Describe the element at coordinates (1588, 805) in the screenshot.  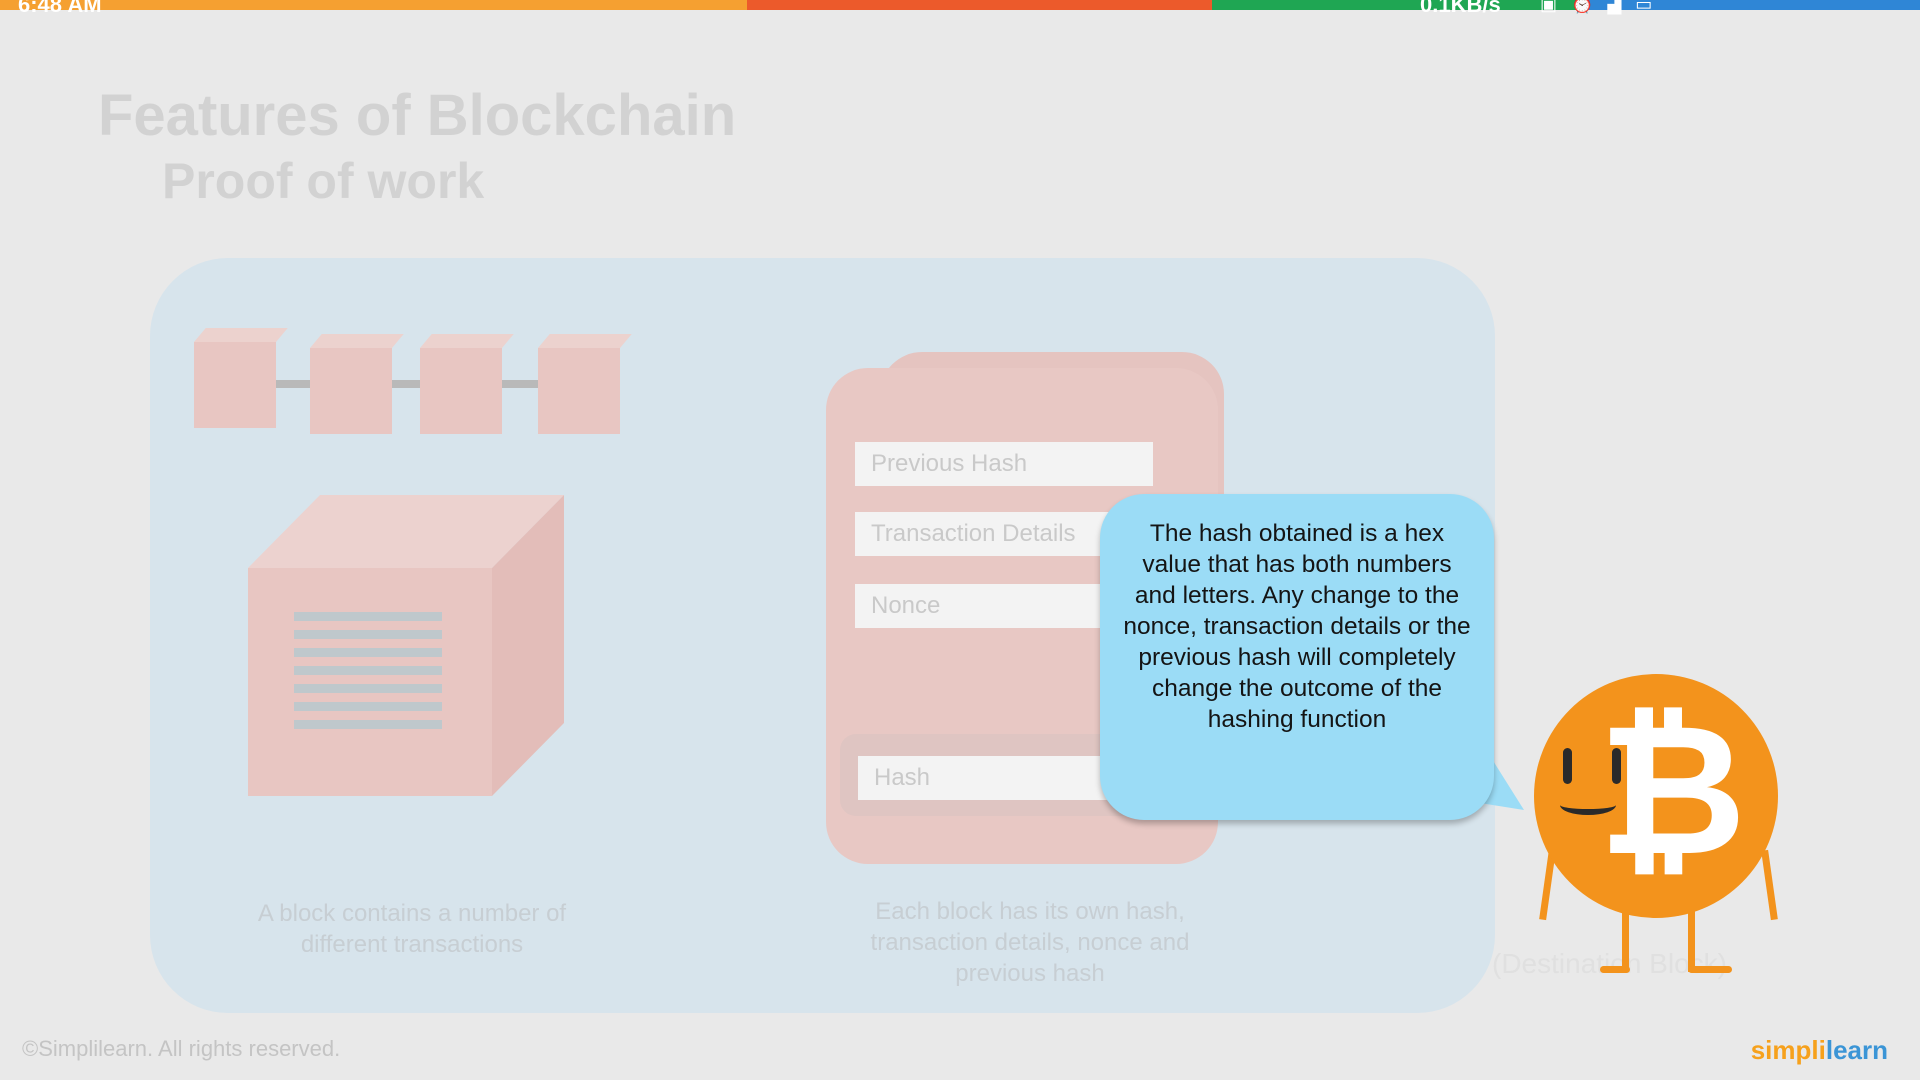
I see `mascot-smile` at that location.